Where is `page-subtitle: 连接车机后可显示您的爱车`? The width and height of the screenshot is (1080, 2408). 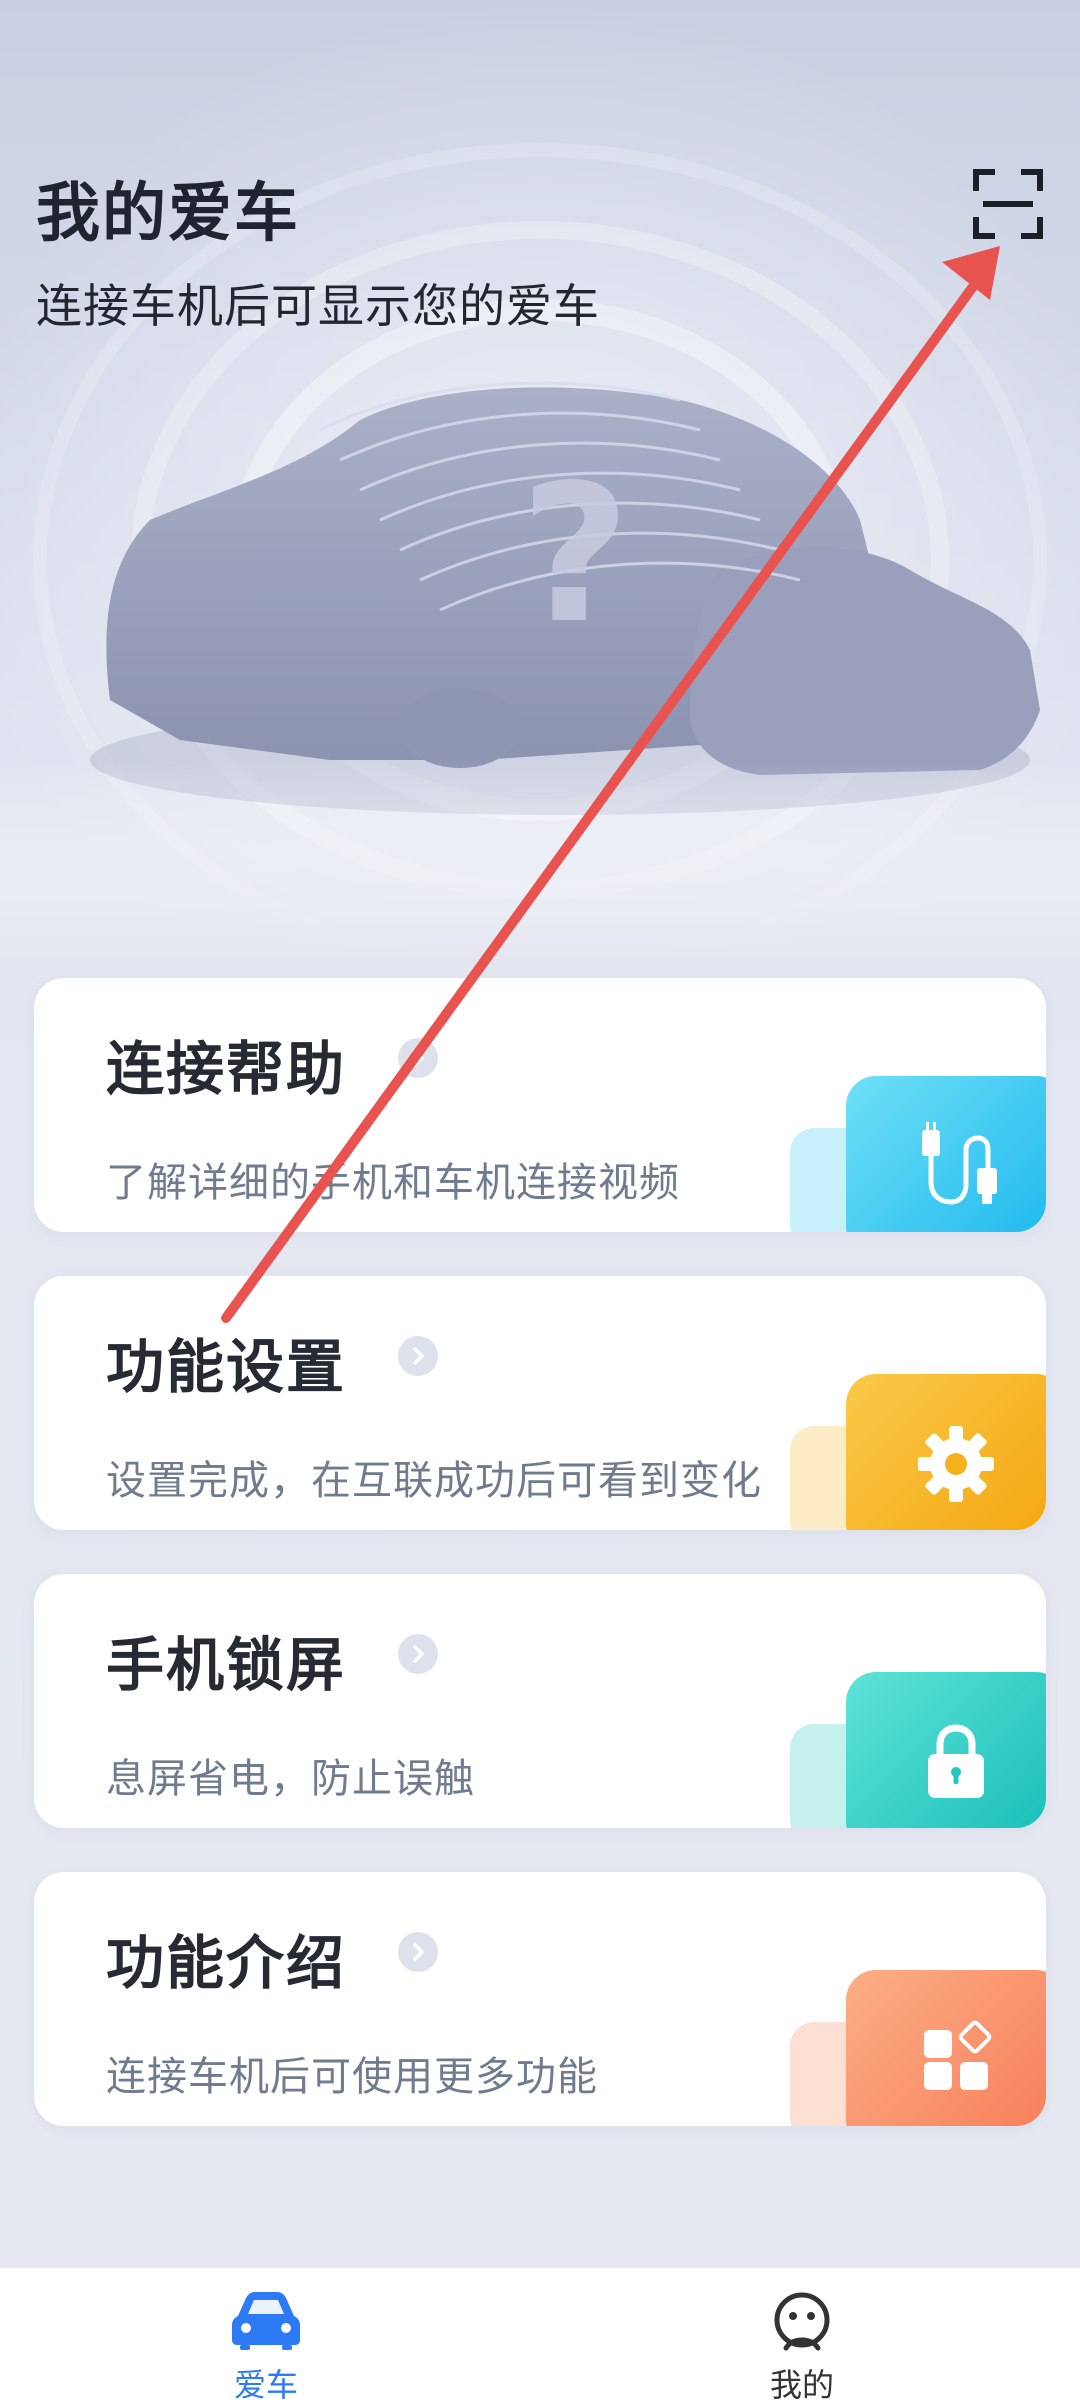
page-subtitle: 连接车机后可显示您的爱车 is located at coordinates (318, 306).